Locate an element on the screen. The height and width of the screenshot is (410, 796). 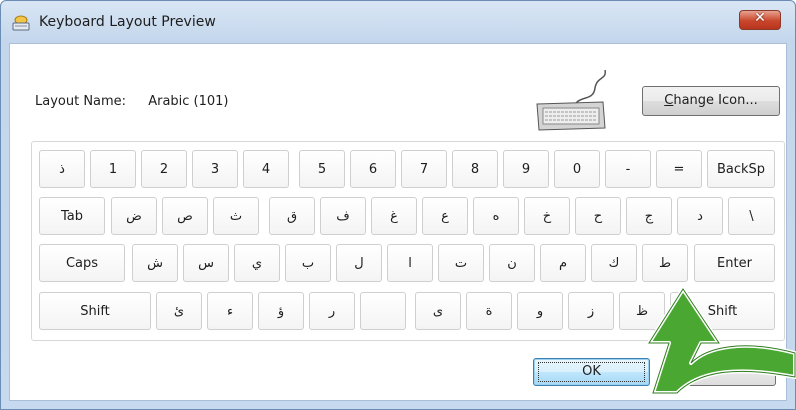
key: ب is located at coordinates (308, 263).